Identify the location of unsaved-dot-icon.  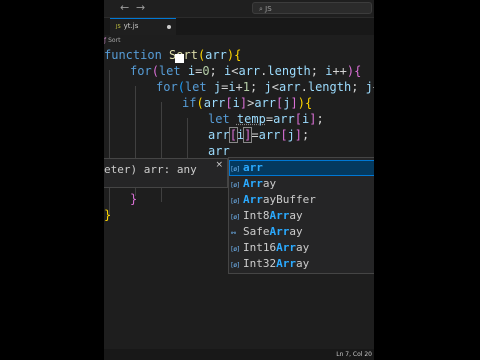
(169, 27).